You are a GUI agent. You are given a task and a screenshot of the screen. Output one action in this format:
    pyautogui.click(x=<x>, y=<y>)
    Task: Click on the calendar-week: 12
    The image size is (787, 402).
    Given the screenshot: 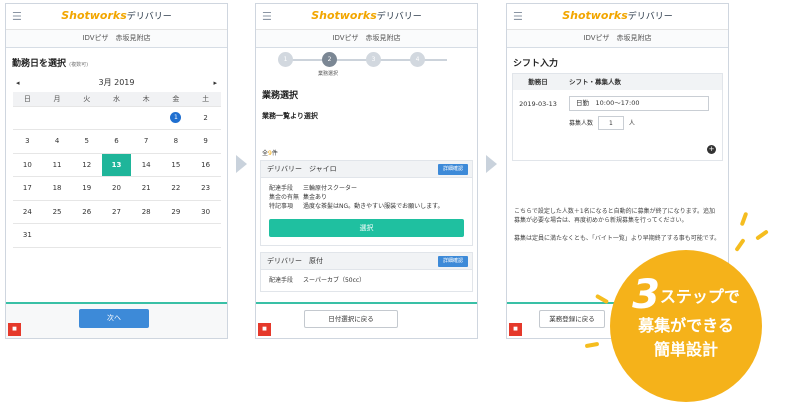 What is the action you would take?
    pyautogui.click(x=116, y=118)
    